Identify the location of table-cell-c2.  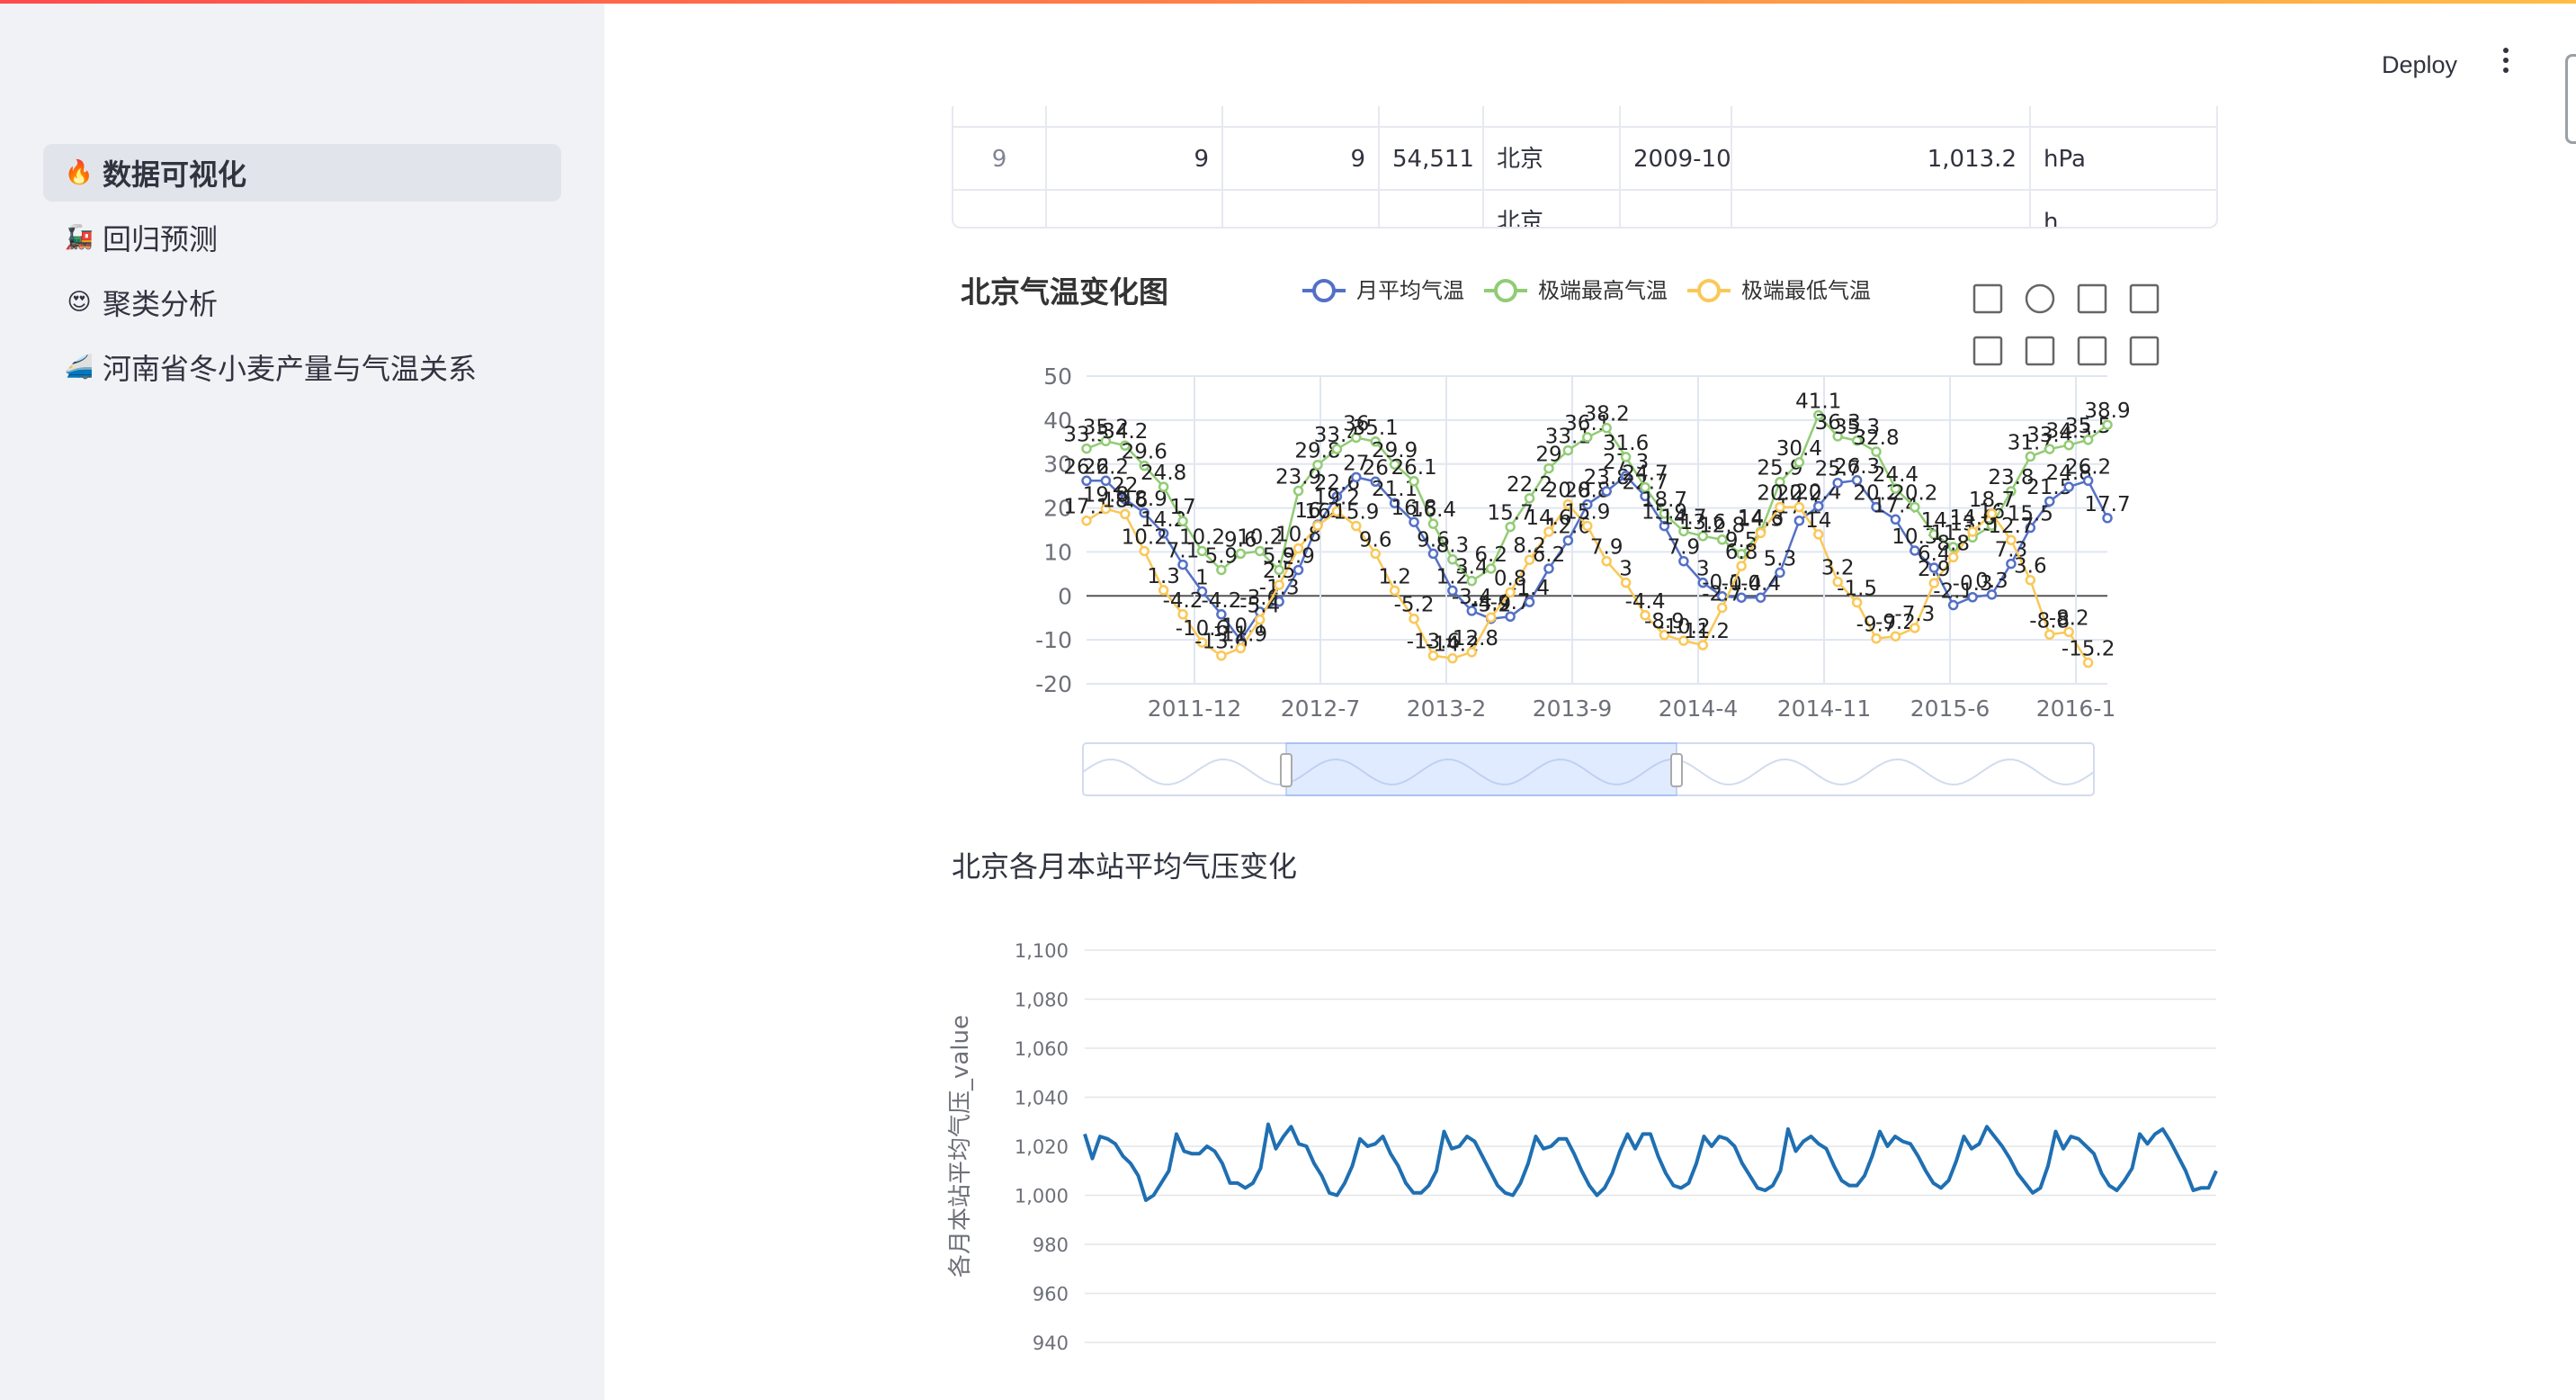
(1301, 209).